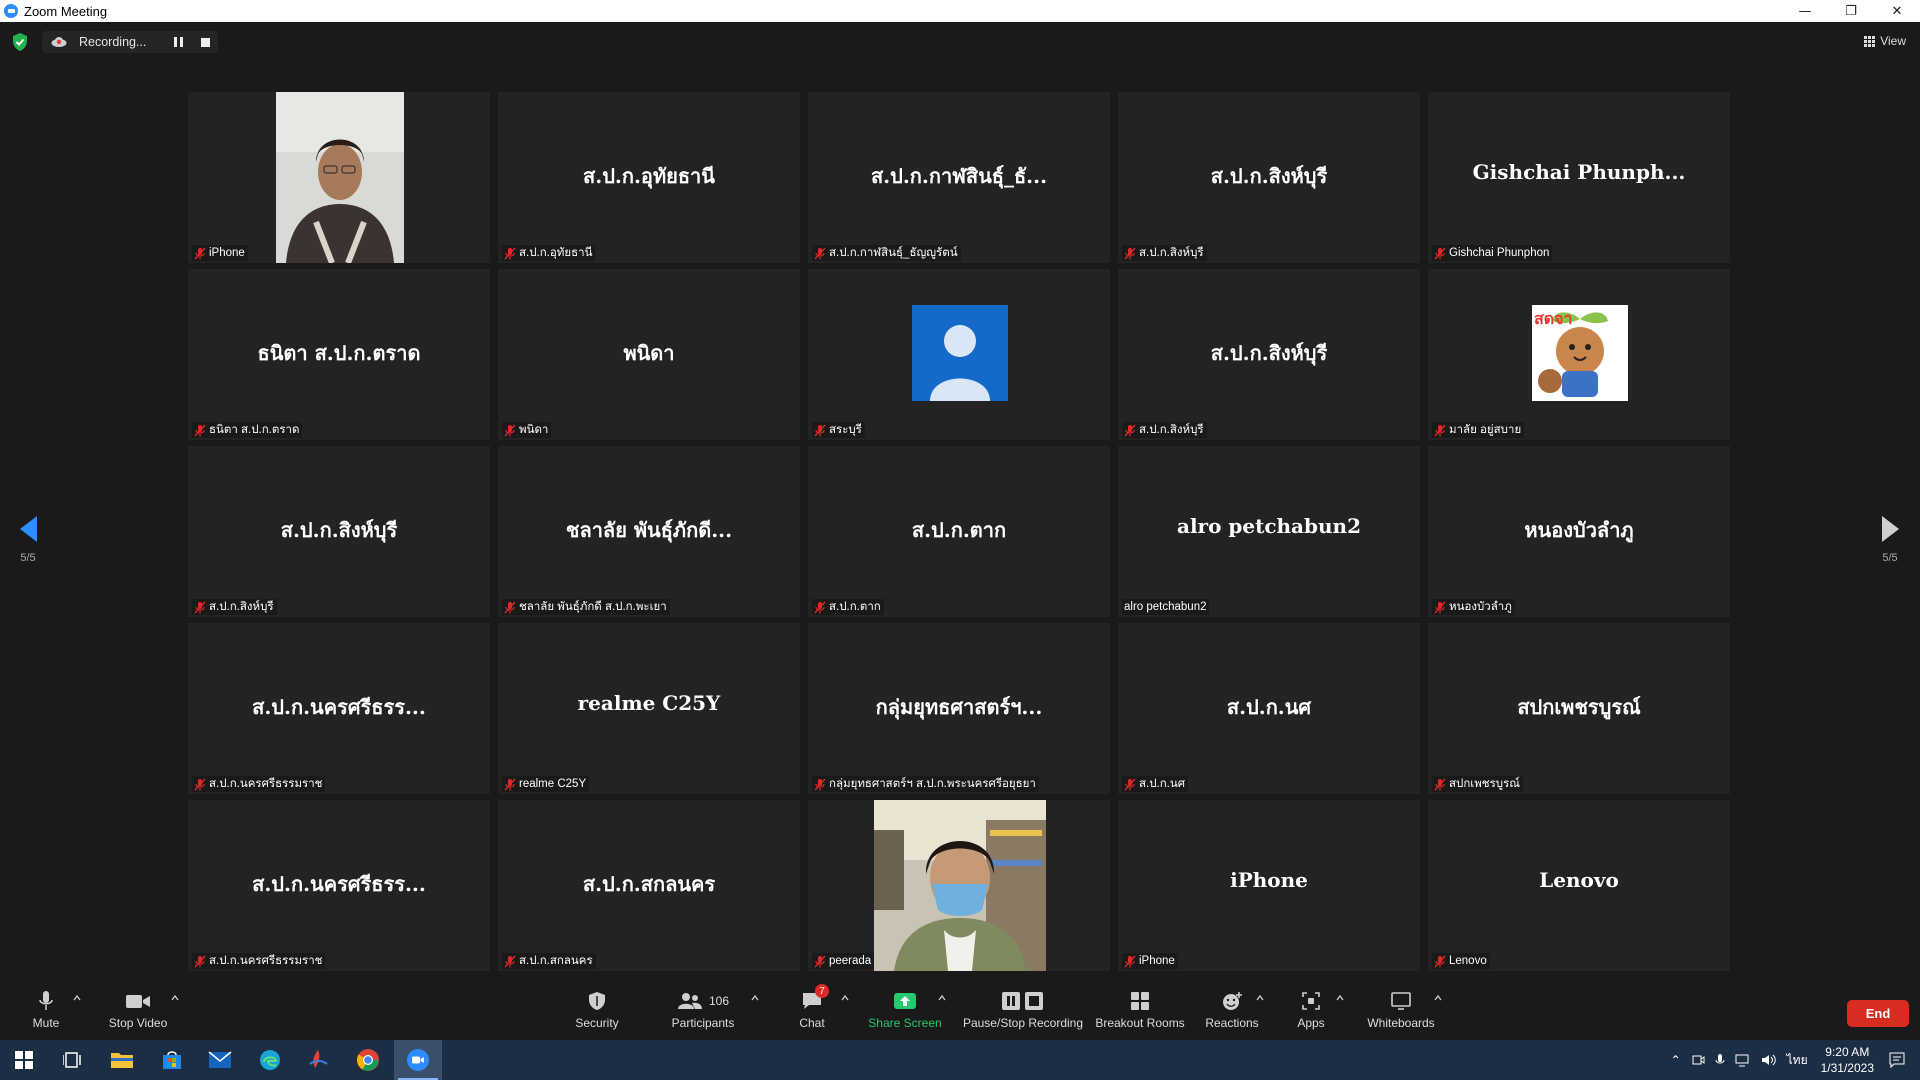  Describe the element at coordinates (1579, 177) in the screenshot. I see `participant-tile: Gishchai Phunph... Gishchai Phunphon` at that location.